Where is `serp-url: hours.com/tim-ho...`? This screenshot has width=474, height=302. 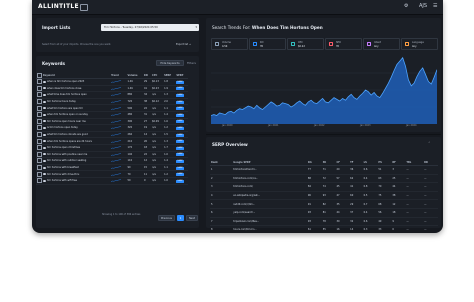 serp-url: hours.com/tim-ho... is located at coordinates (269, 229).